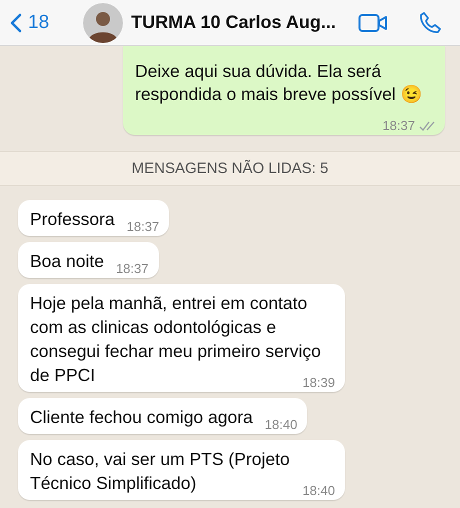  I want to click on avatar, so click(103, 22).